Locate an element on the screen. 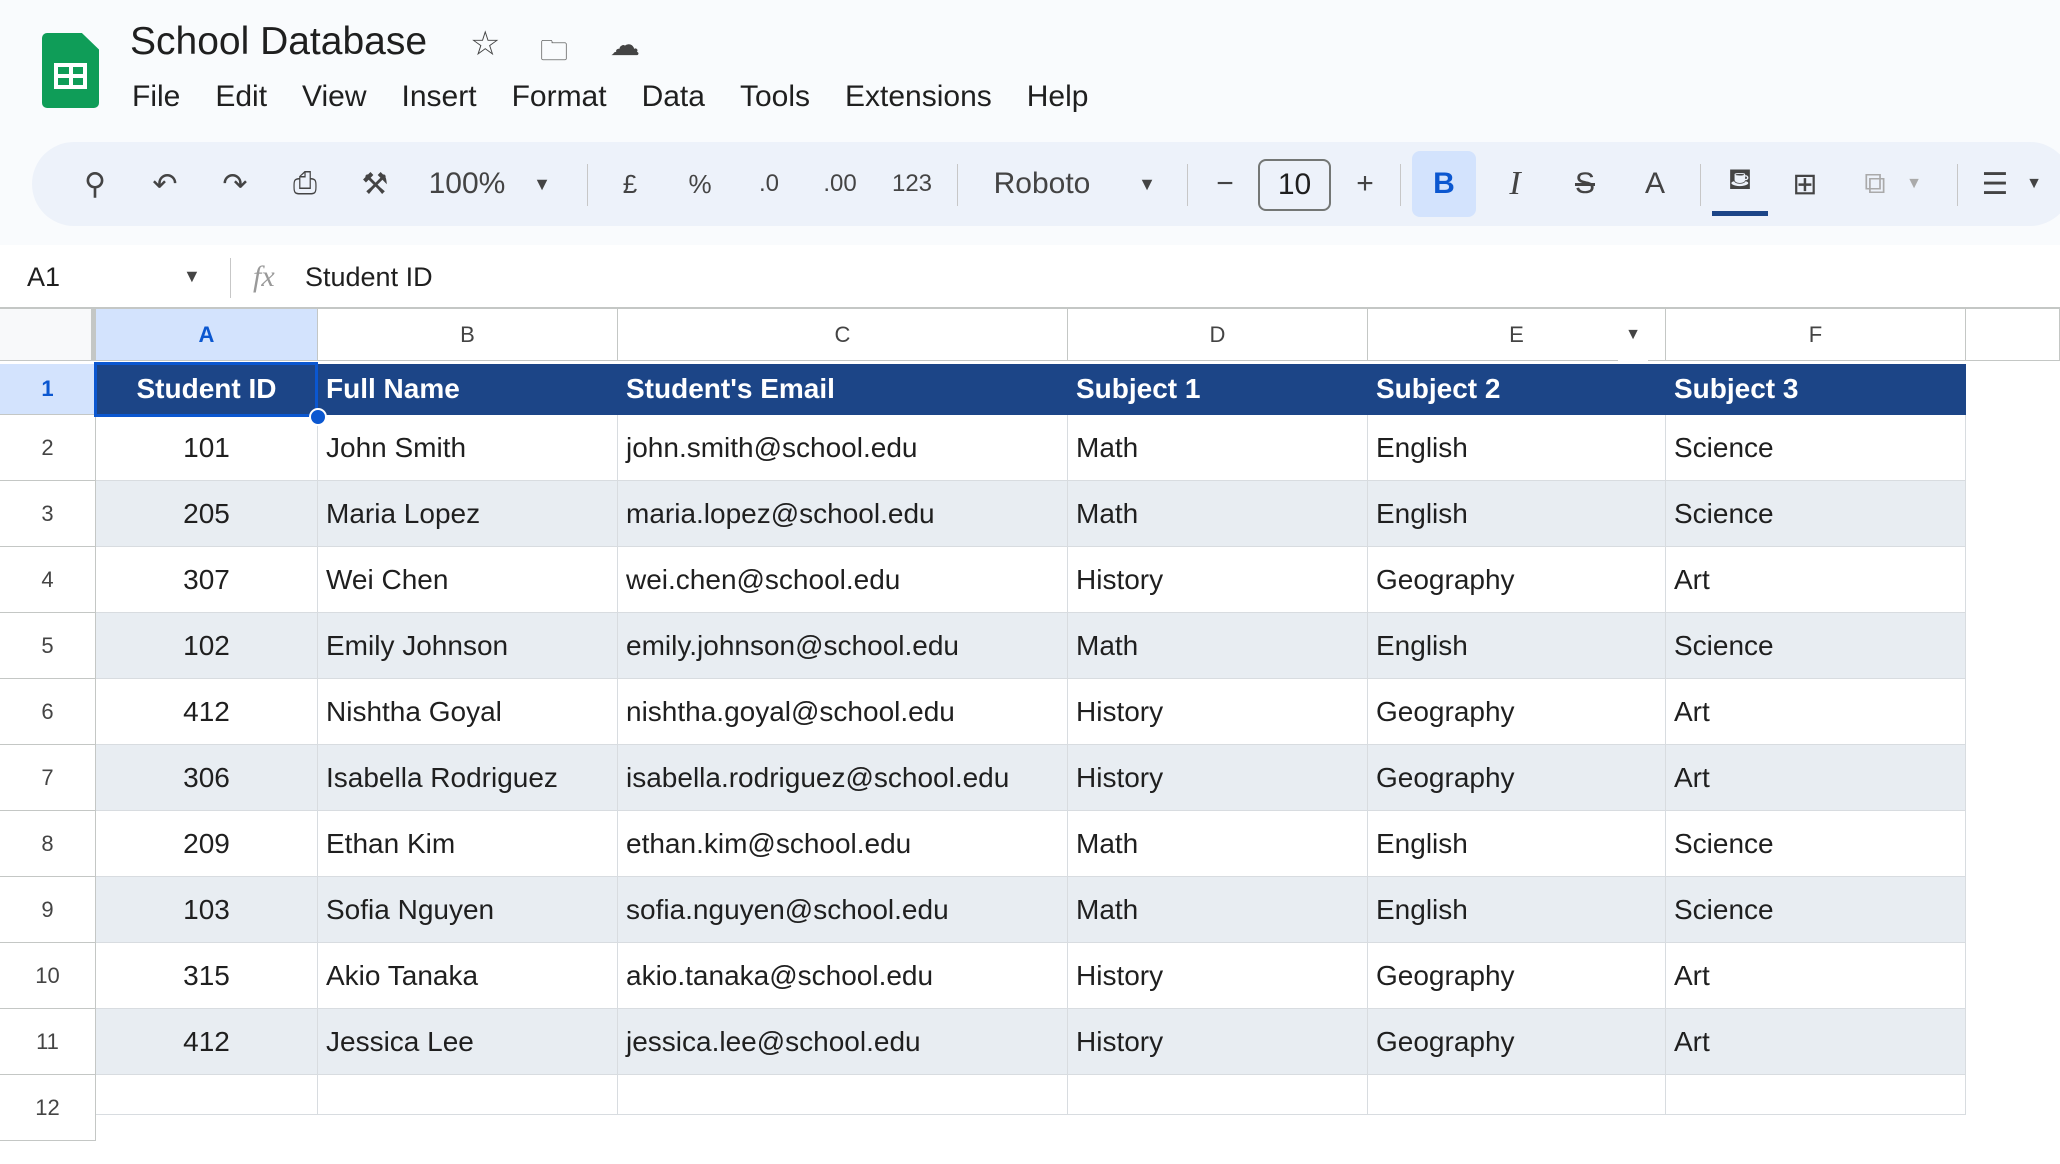  table-cell: sofia.nguyen@school.edu is located at coordinates (843, 910).